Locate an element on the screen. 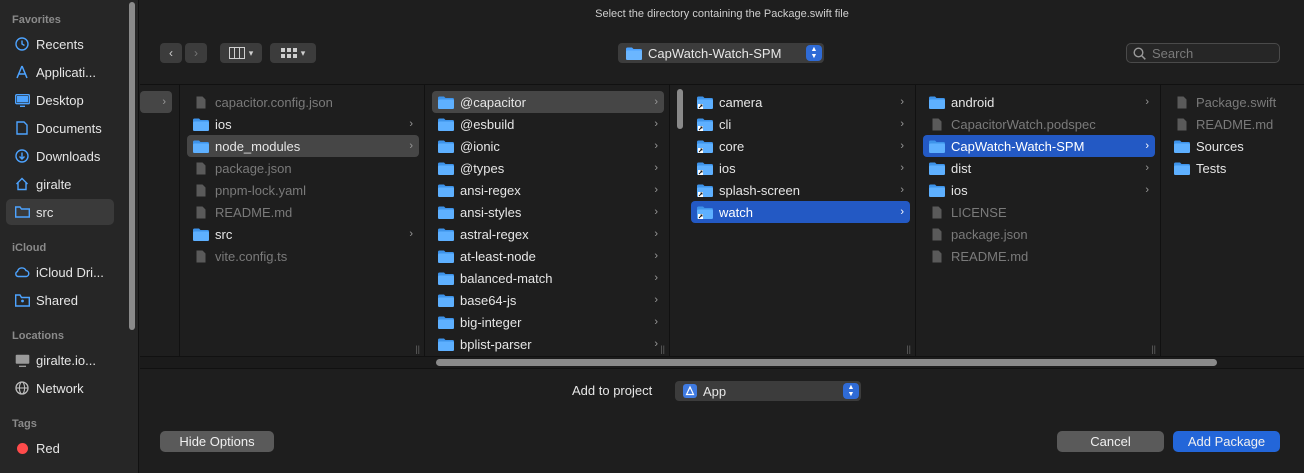 Image resolution: width=1304 pixels, height=473 pixels. folder-item: node_modules › is located at coordinates (303, 146).